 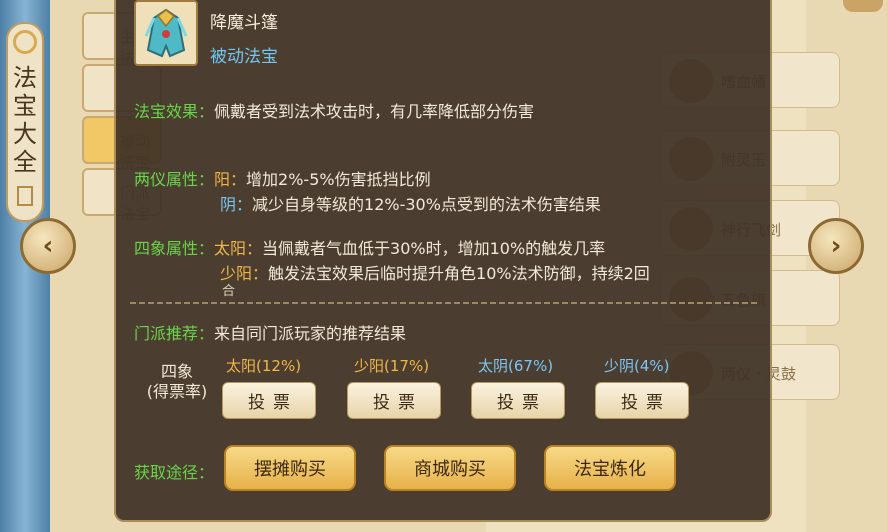 I want to click on chevron-right-icon: ›, so click(x=836, y=246).